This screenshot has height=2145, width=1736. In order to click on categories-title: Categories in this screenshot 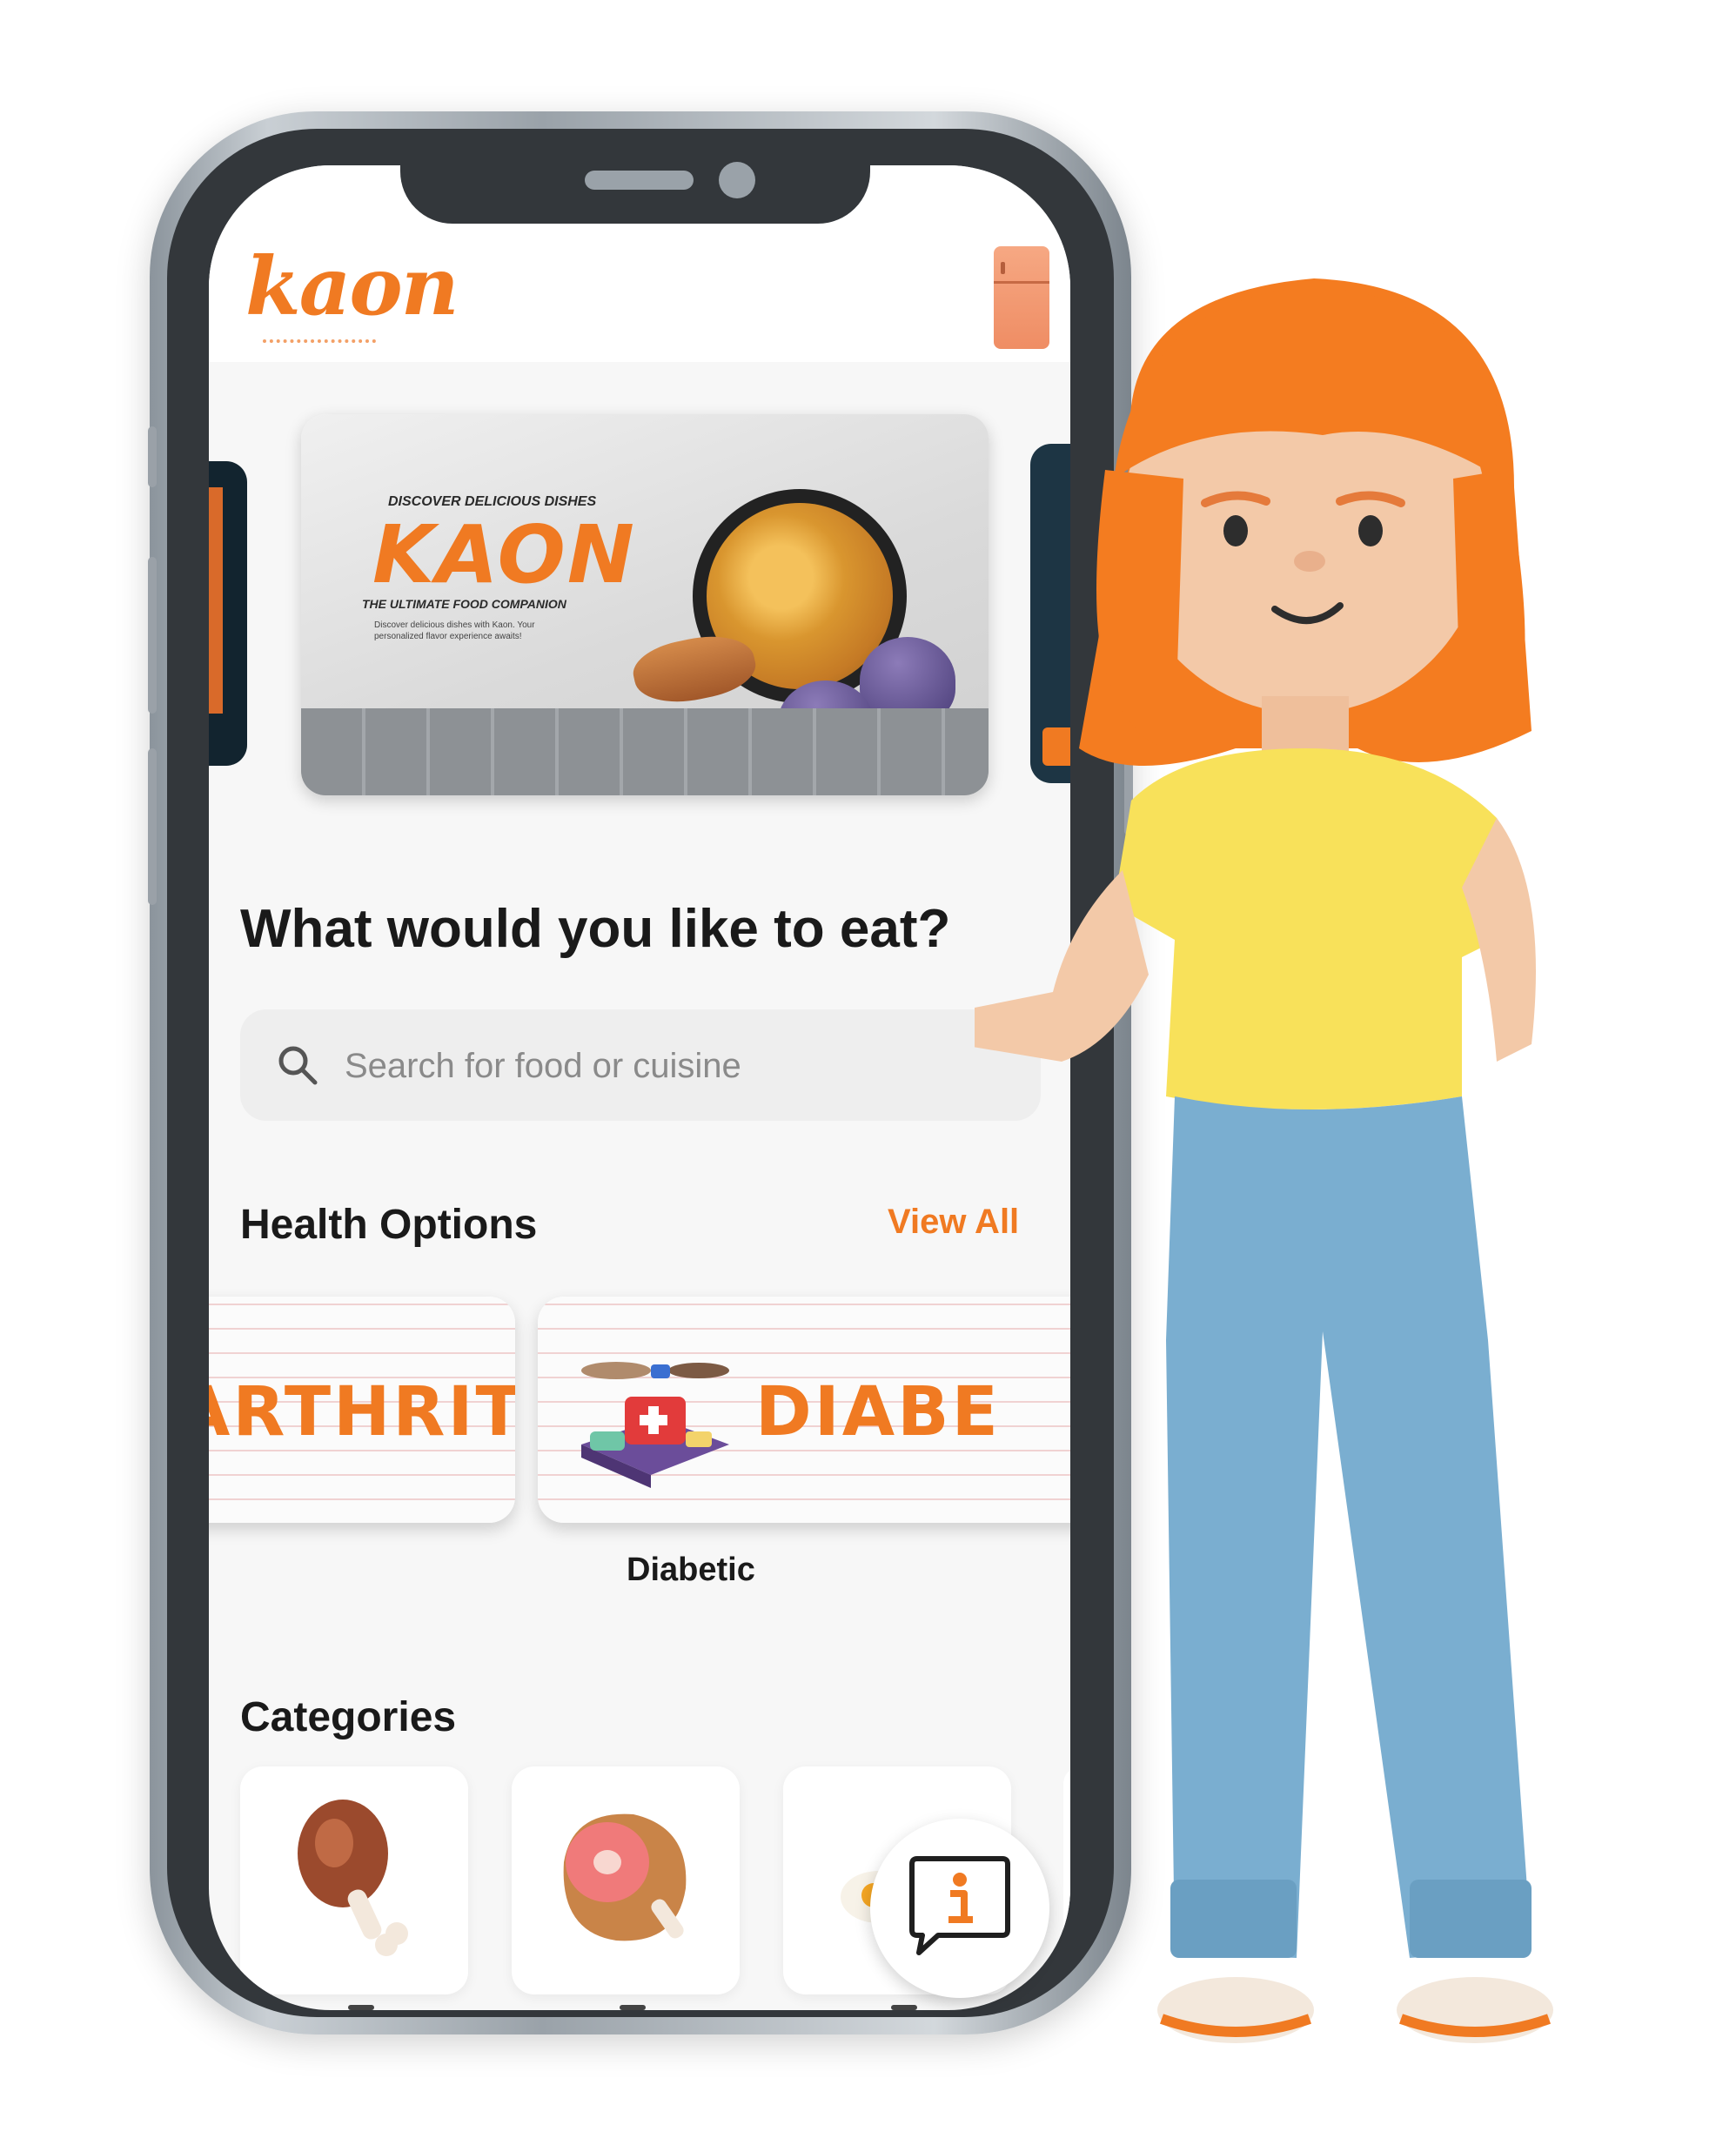, I will do `click(348, 1717)`.